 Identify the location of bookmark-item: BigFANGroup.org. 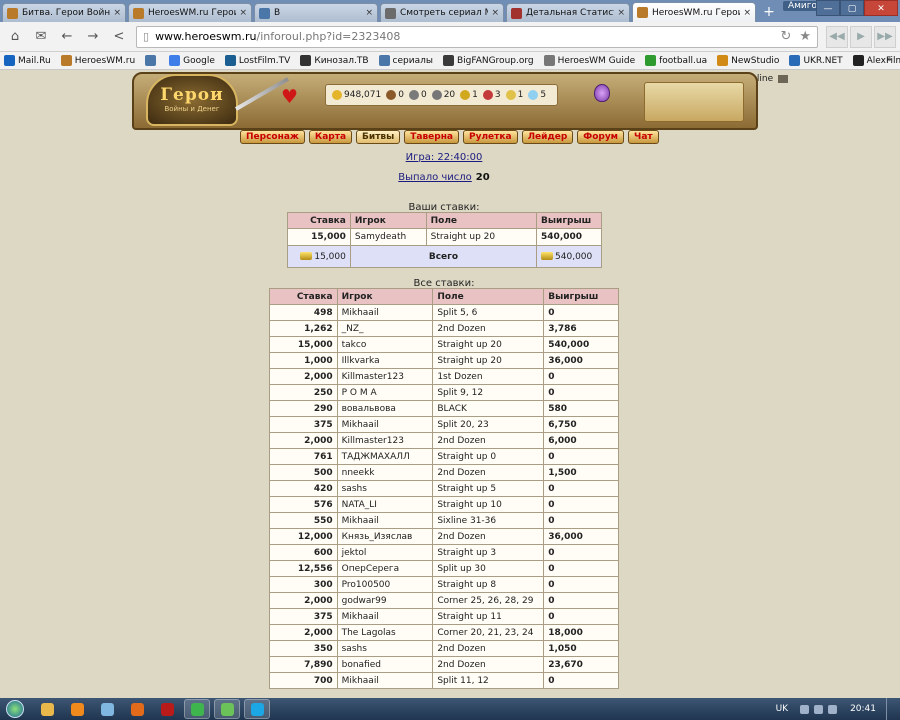
(488, 60).